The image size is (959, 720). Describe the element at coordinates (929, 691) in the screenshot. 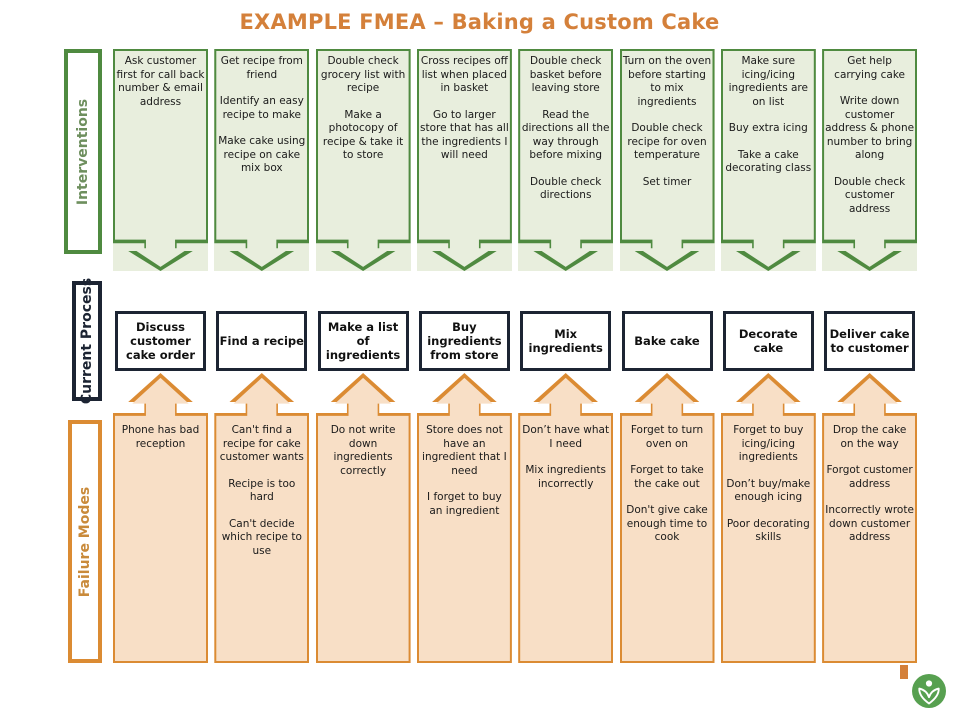

I see `leaf-sprout-logo` at that location.